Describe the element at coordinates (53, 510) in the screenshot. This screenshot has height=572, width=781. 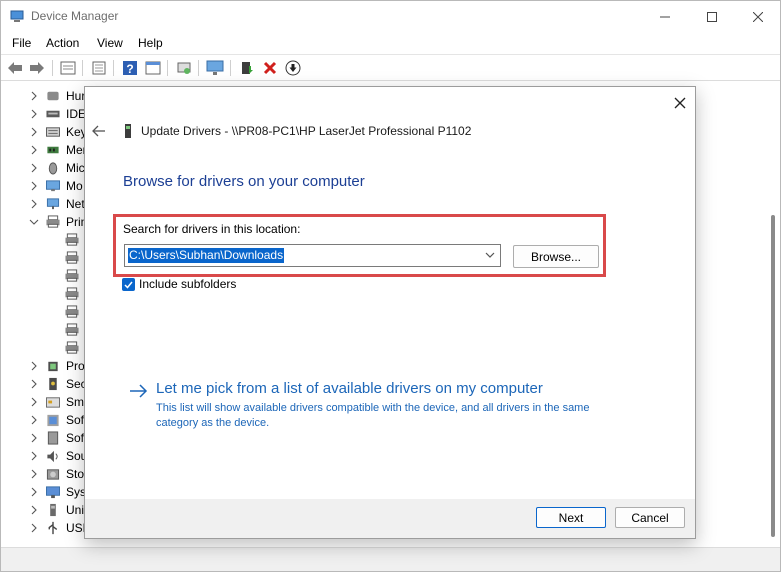
I see `usb-icon` at that location.